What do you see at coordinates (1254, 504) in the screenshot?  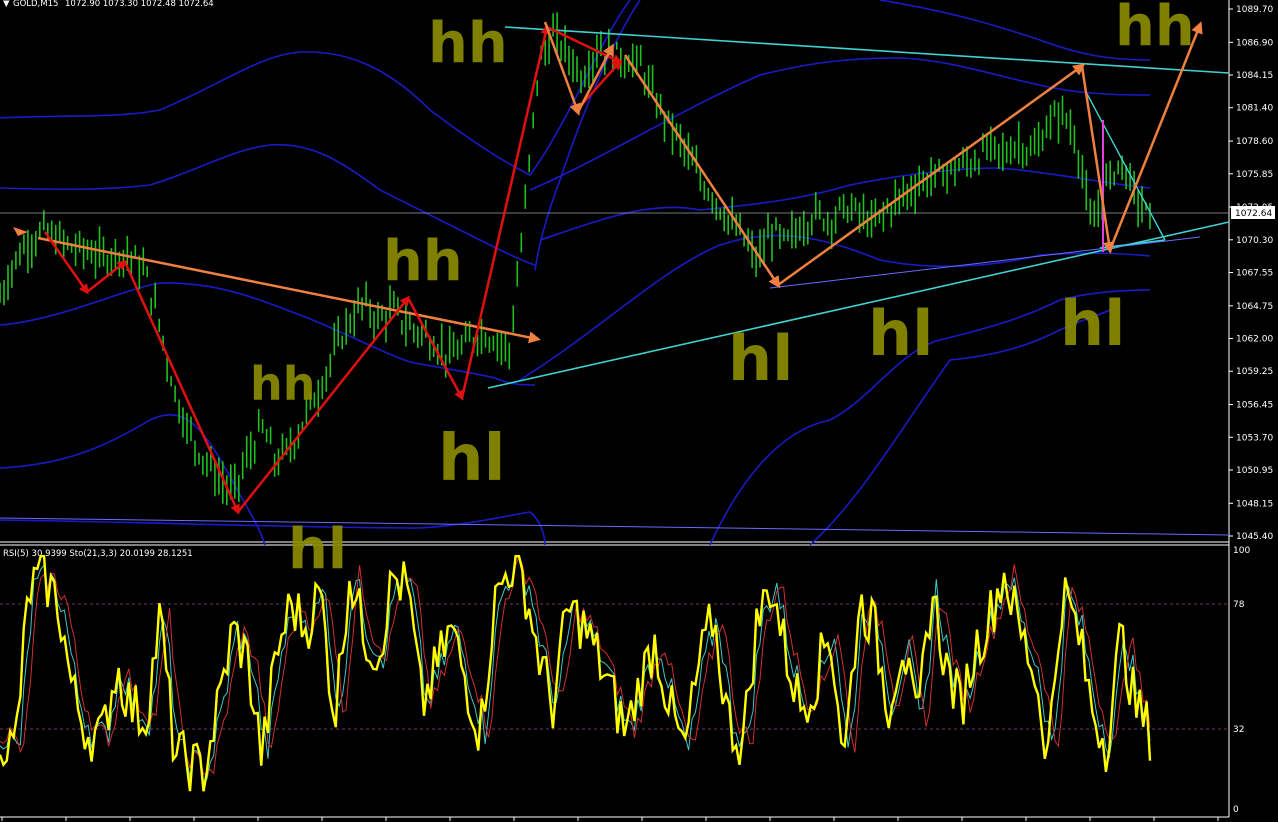 I see `price-tick-label: 1048.15` at bounding box center [1254, 504].